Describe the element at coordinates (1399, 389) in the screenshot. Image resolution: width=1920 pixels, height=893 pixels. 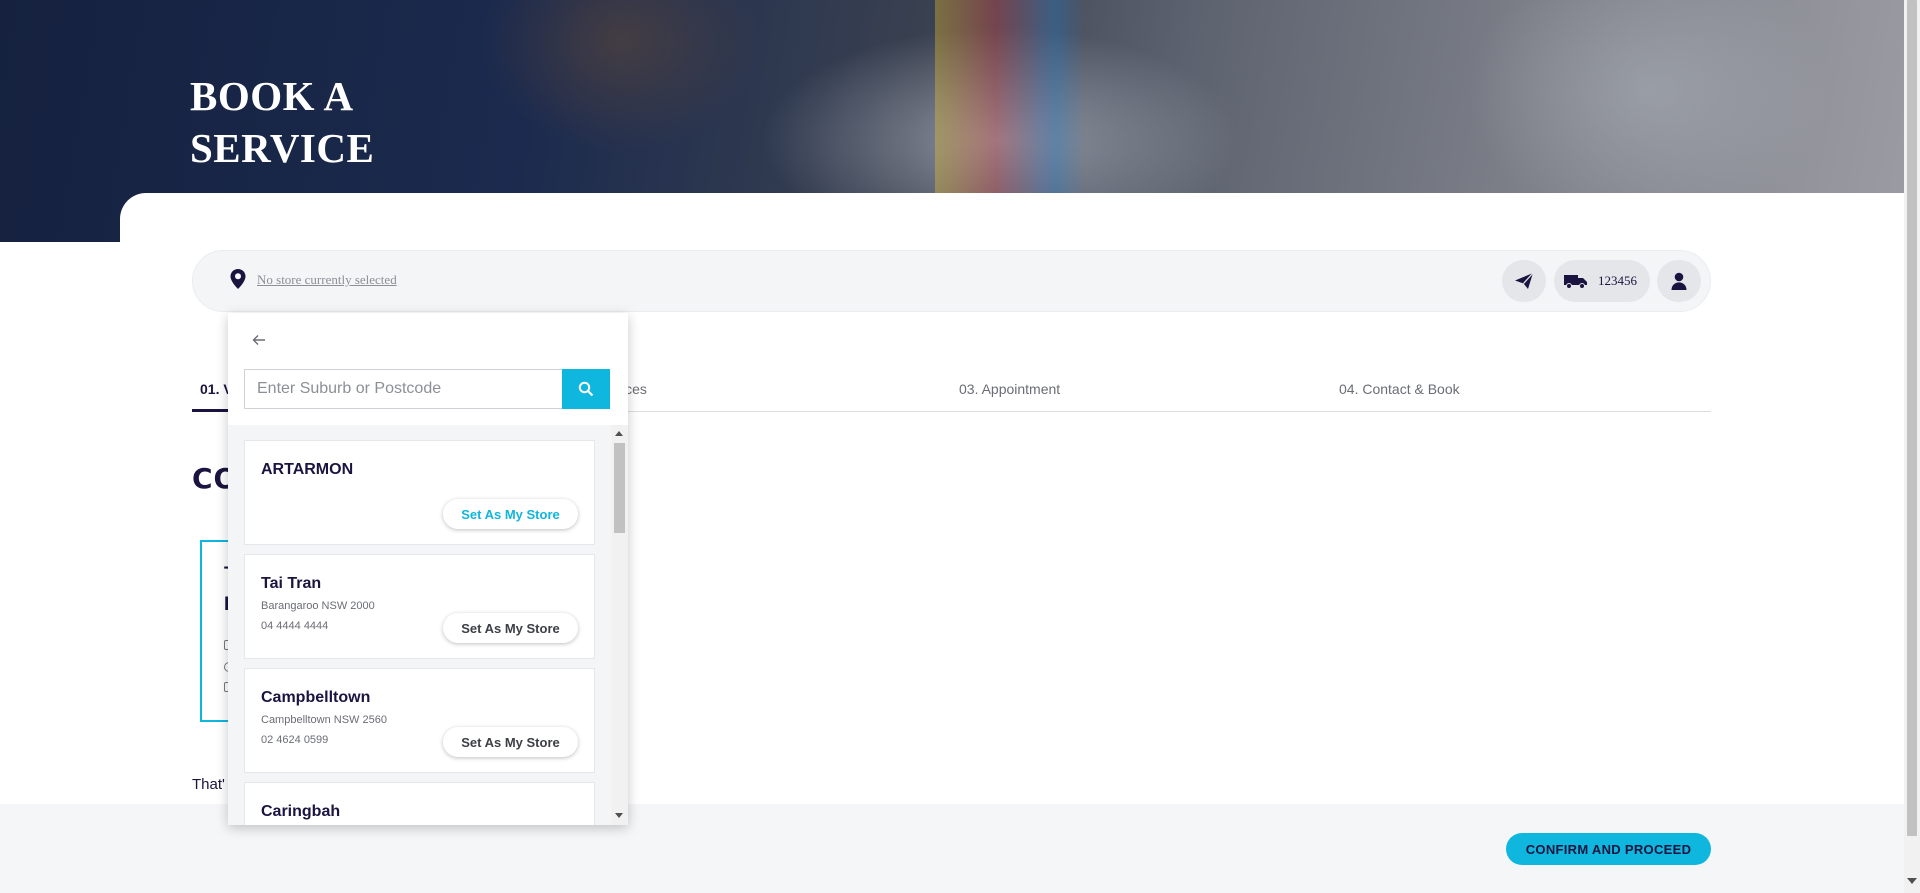
I see `step-contact-book: 04. Contact & Book` at that location.